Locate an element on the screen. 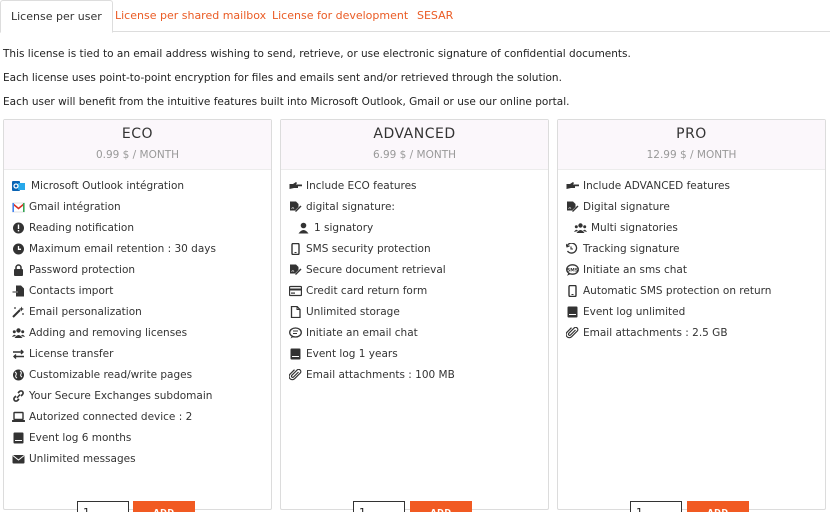  user-icon is located at coordinates (303, 228).